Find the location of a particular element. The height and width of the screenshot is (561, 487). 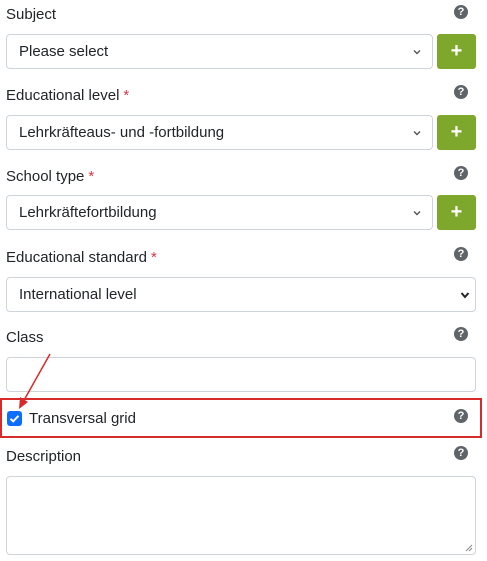

subject-select-value: Please select is located at coordinates (64, 51).